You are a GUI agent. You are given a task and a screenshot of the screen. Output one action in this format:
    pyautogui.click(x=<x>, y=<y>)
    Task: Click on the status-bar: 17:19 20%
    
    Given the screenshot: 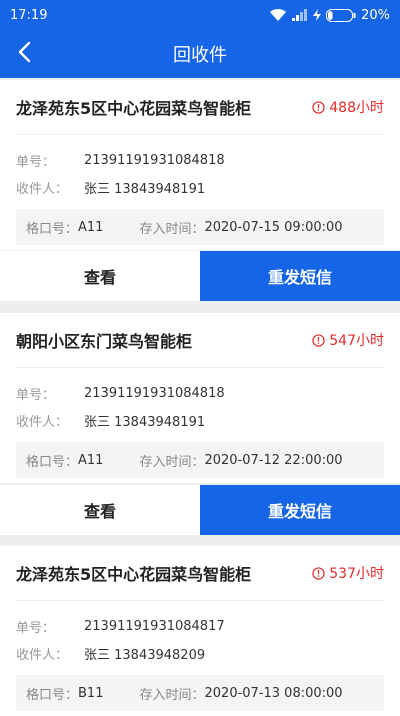 What is the action you would take?
    pyautogui.click(x=200, y=15)
    